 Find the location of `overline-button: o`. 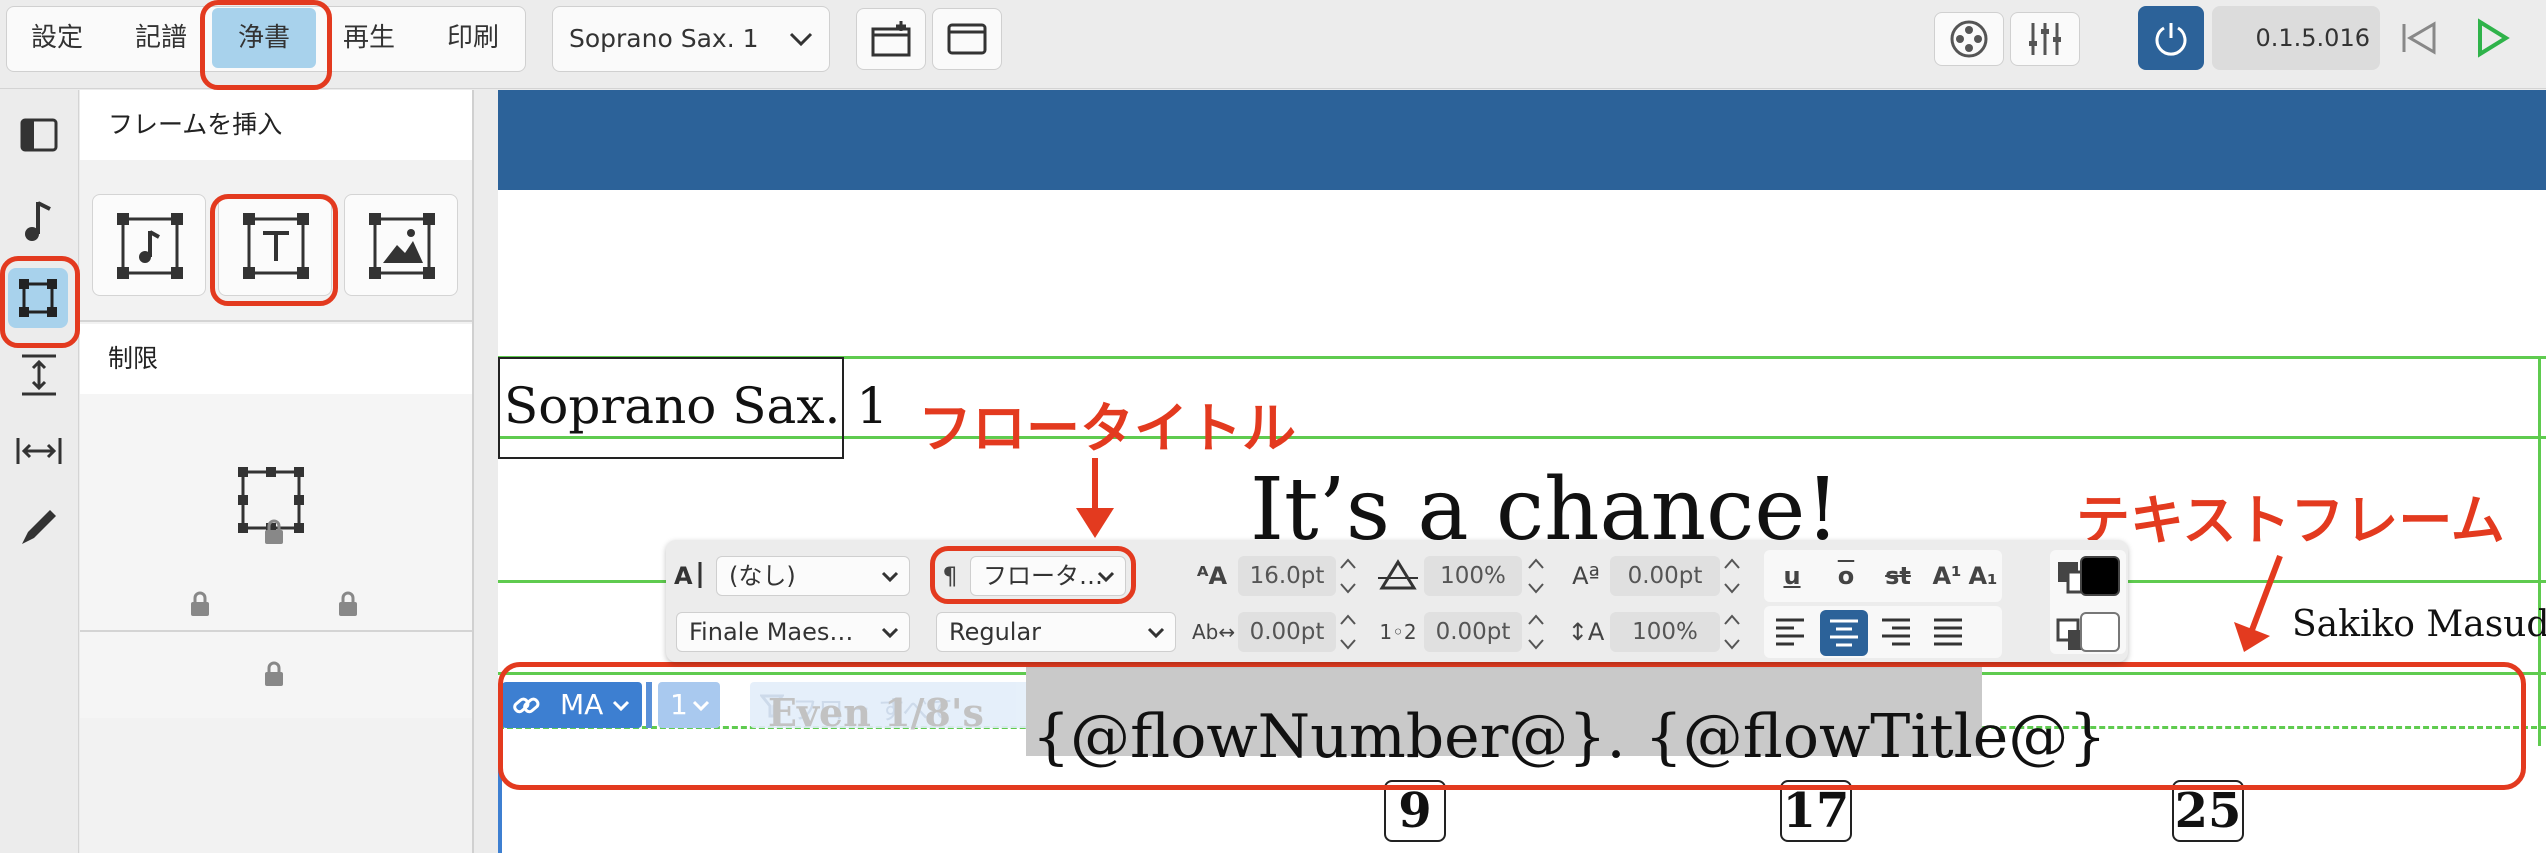

overline-button: o is located at coordinates (1846, 576).